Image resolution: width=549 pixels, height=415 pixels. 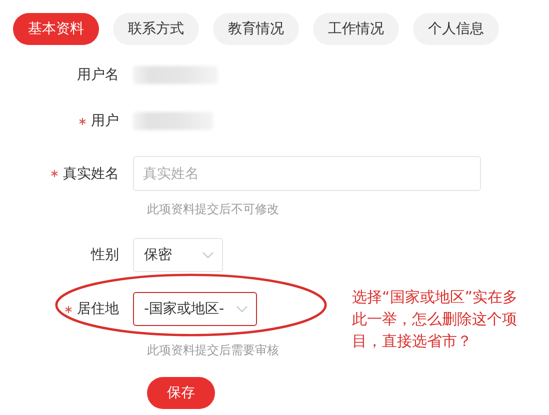 What do you see at coordinates (105, 255) in the screenshot?
I see `field-label: 性别` at bounding box center [105, 255].